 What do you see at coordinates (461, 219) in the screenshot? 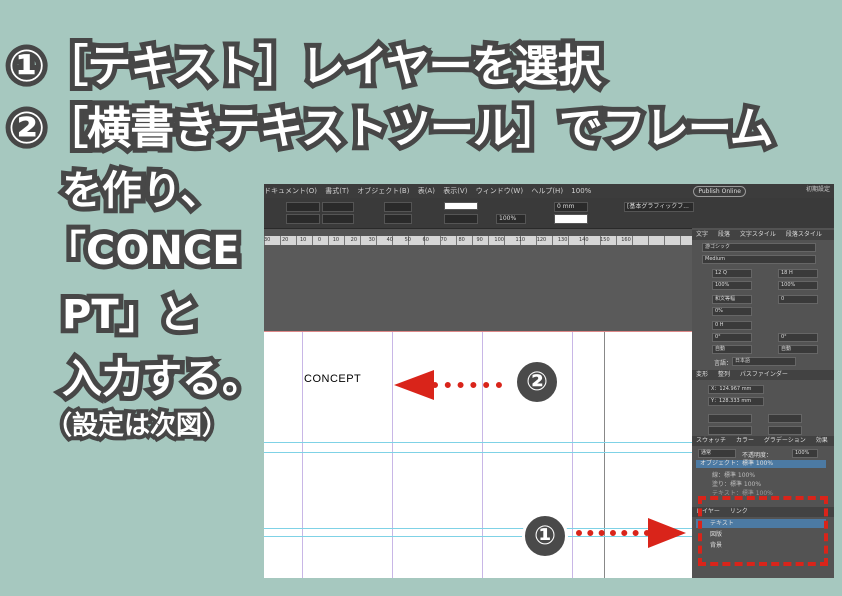
I see `stroke-type-field` at bounding box center [461, 219].